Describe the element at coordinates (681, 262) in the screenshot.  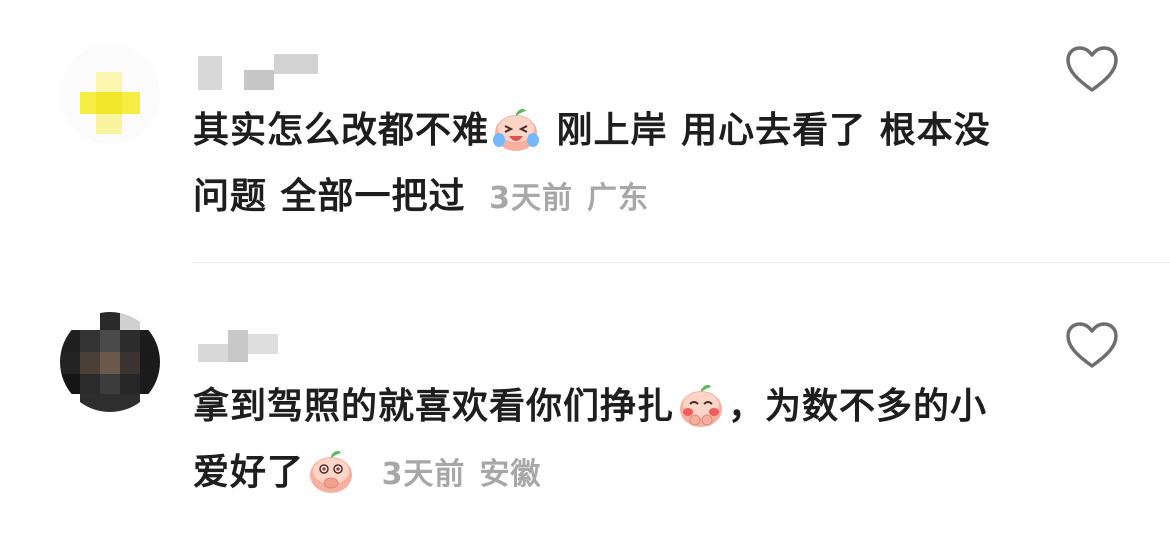
I see `divider` at that location.